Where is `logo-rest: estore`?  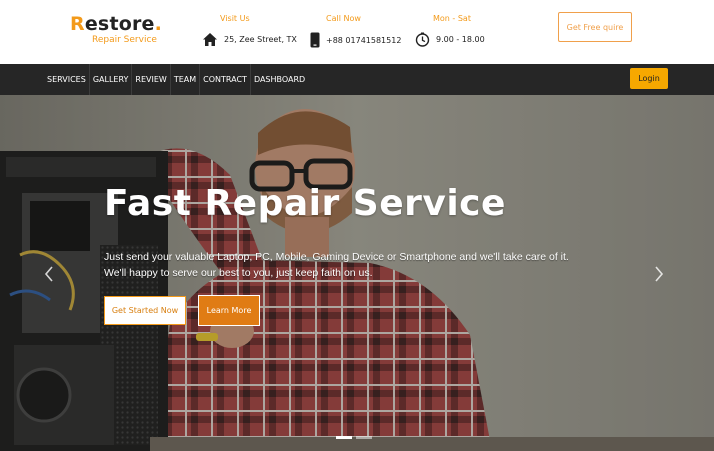
logo-rest: estore is located at coordinates (119, 24).